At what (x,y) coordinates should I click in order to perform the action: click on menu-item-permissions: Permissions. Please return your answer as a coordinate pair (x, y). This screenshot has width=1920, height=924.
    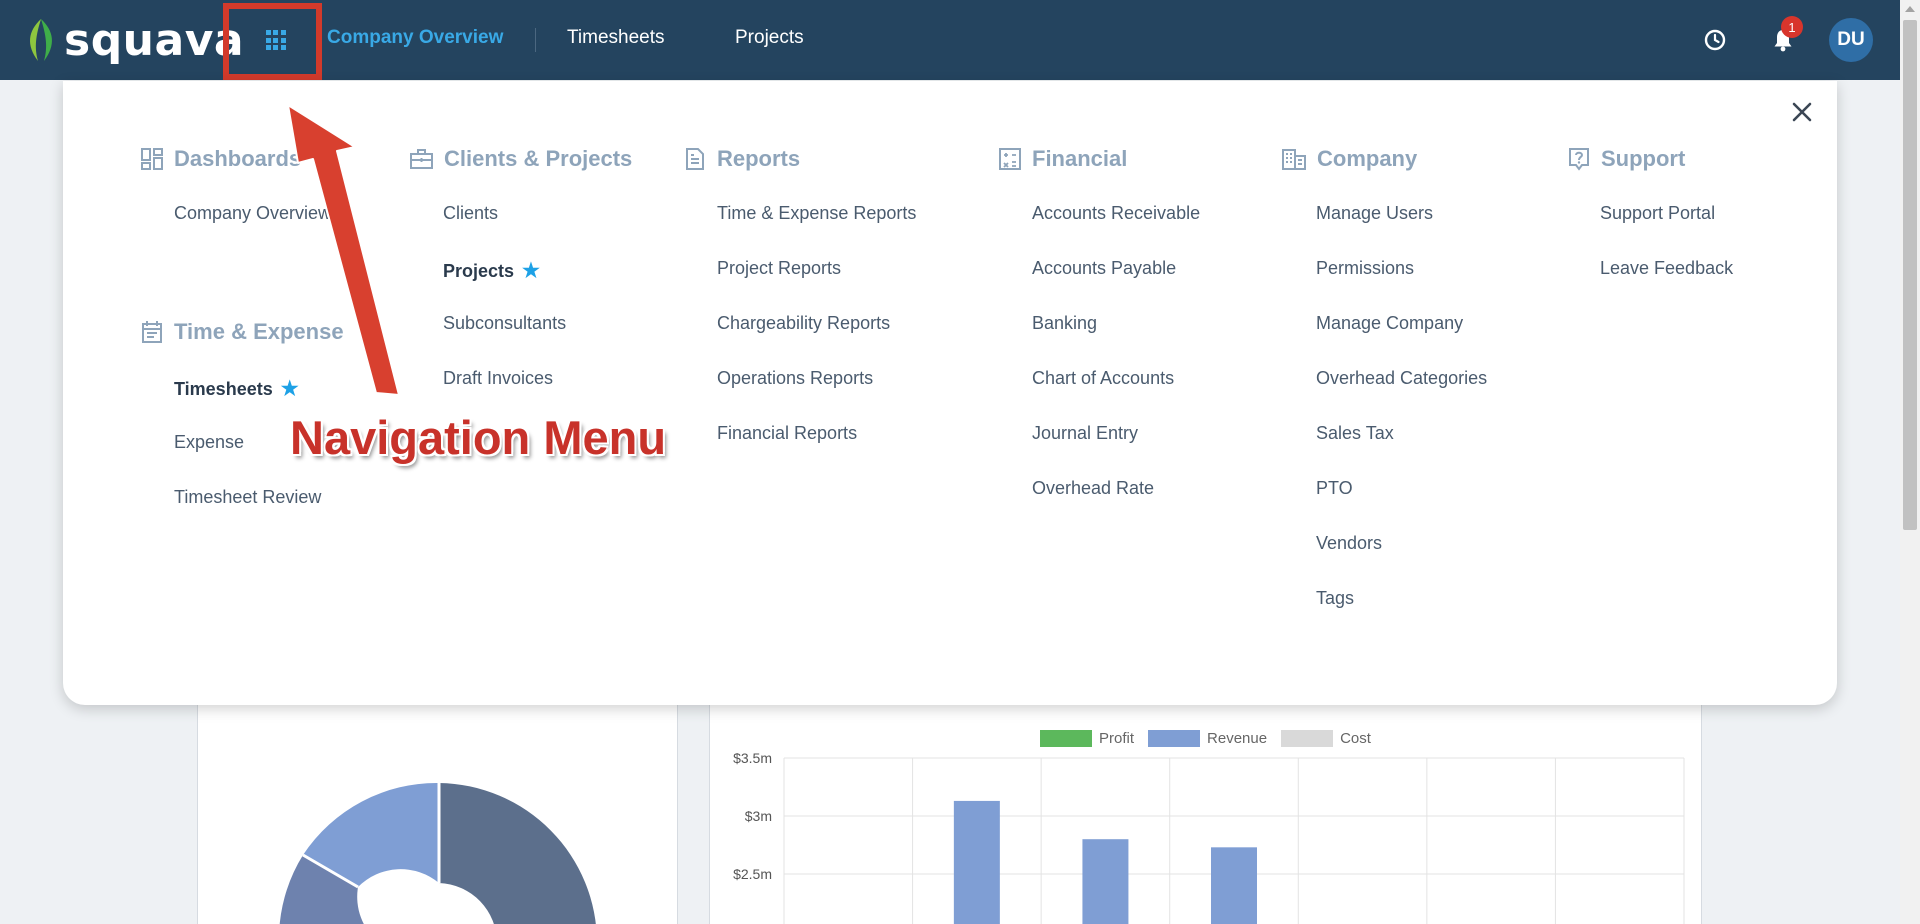
    Looking at the image, I should click on (1365, 268).